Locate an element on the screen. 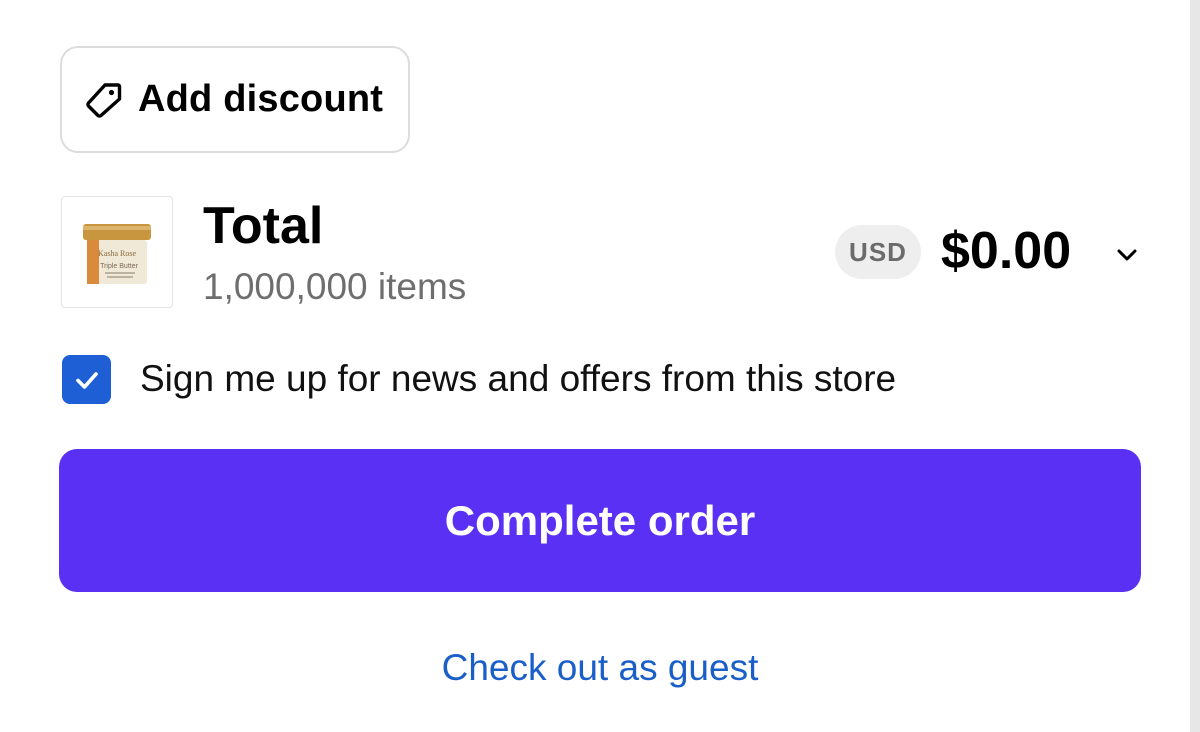 Image resolution: width=1200 pixels, height=732 pixels. add-discount-button: Add discount is located at coordinates (235, 99).